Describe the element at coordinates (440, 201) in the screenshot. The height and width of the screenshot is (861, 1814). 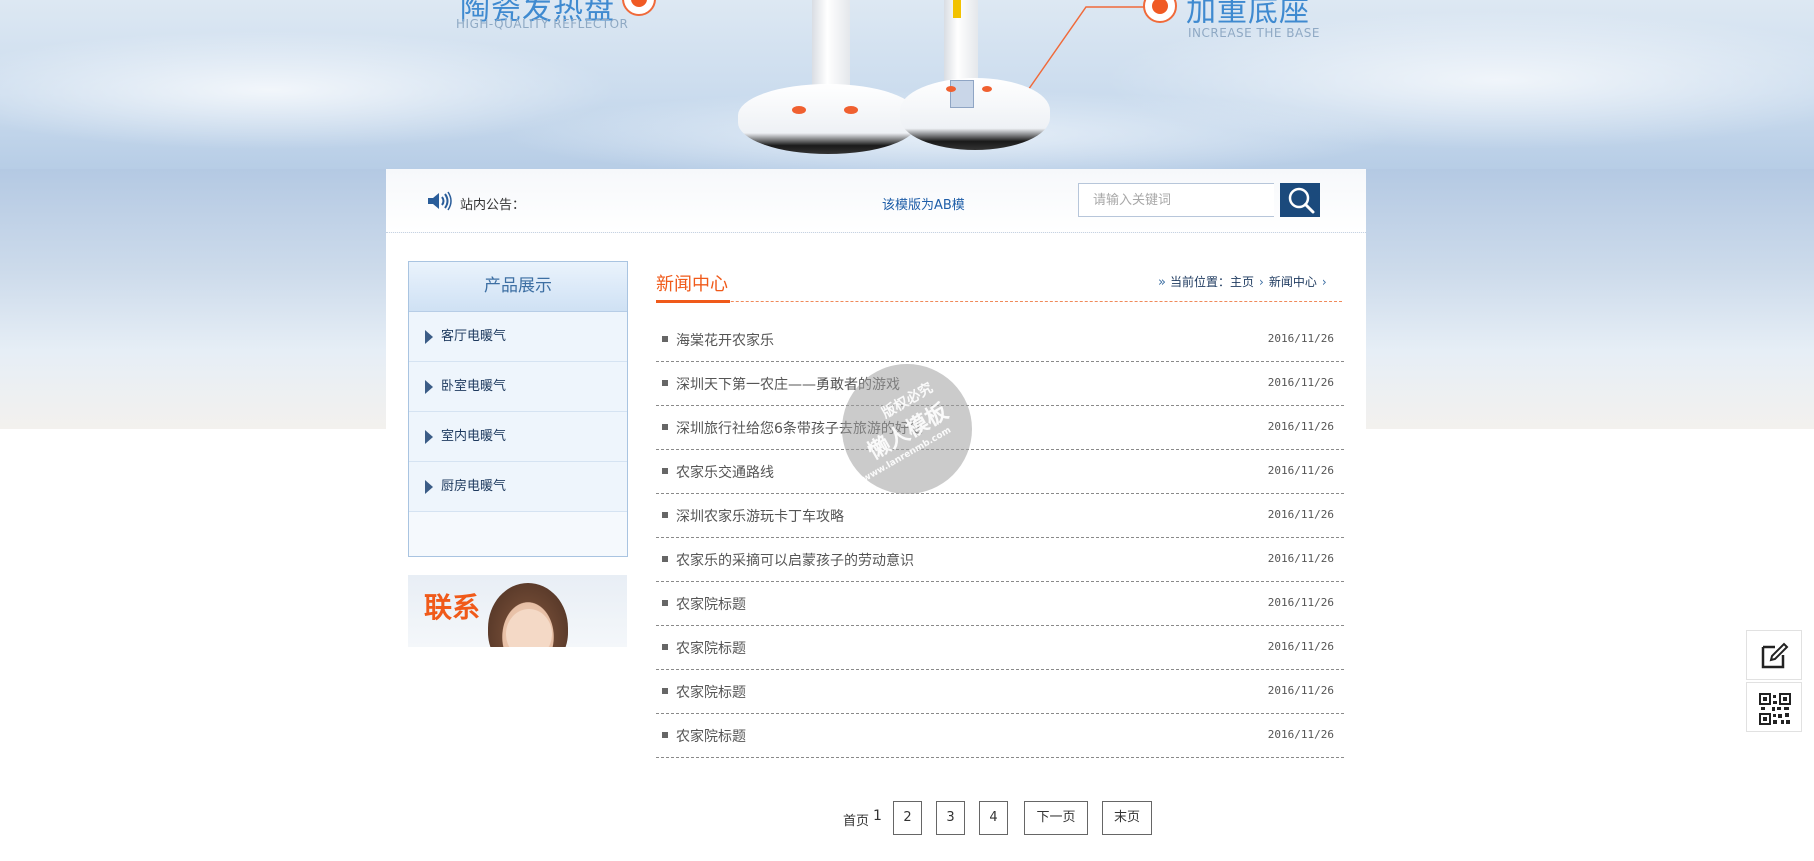
I see `speaker-icon` at that location.